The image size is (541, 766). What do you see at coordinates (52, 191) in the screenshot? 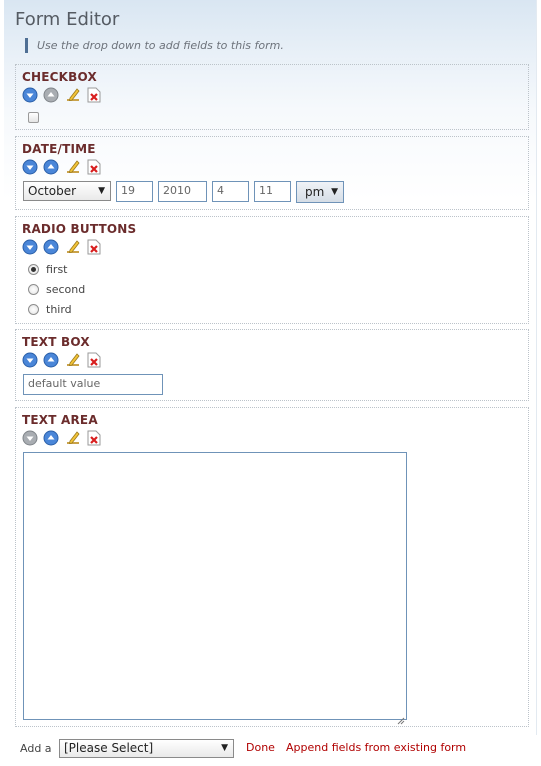
I see `month-value: October` at bounding box center [52, 191].